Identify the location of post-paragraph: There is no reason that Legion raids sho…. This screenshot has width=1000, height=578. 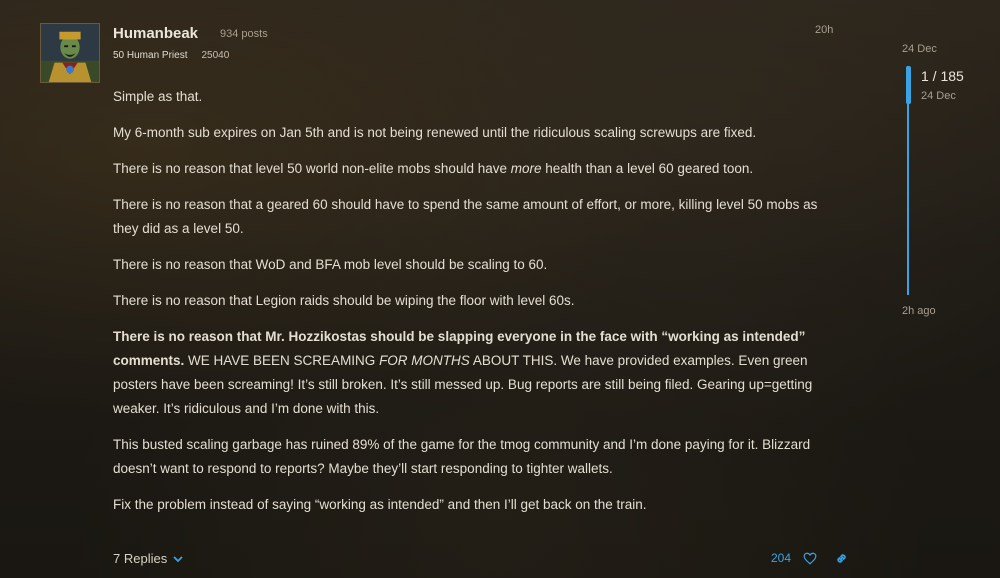
(344, 300).